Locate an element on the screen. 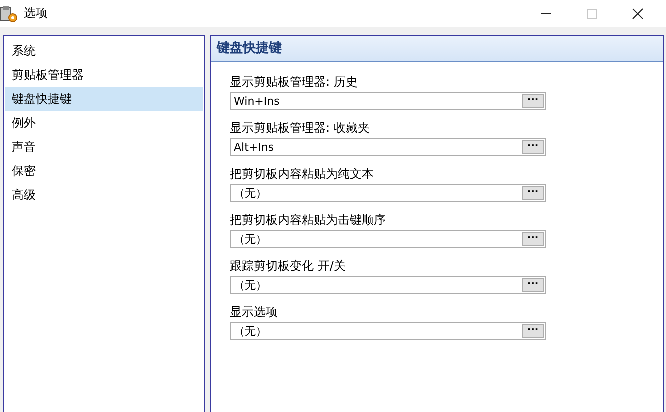 The width and height of the screenshot is (666, 412). panel-title: 键盘快捷键 is located at coordinates (437, 49).